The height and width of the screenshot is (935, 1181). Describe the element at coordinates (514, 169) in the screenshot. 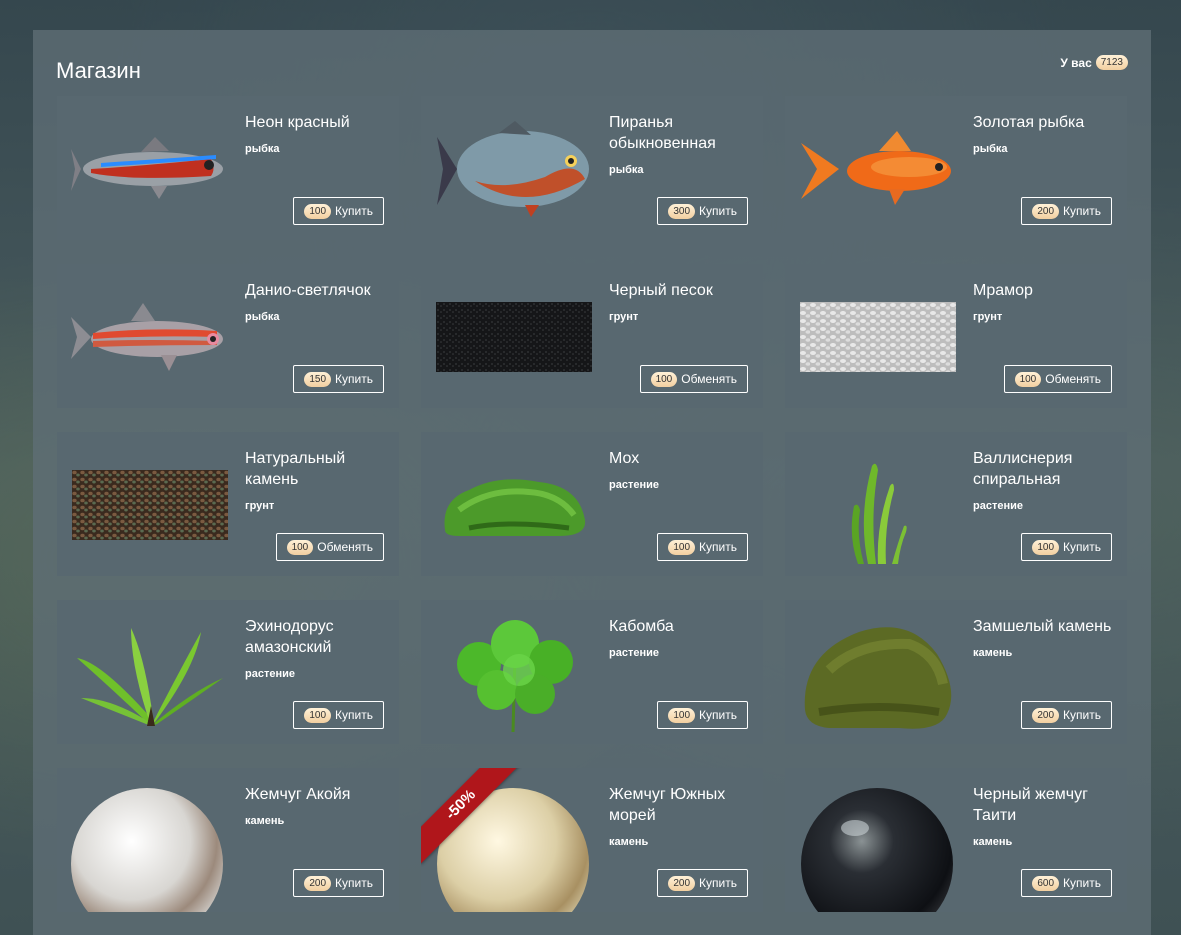

I see `piranha-icon` at that location.